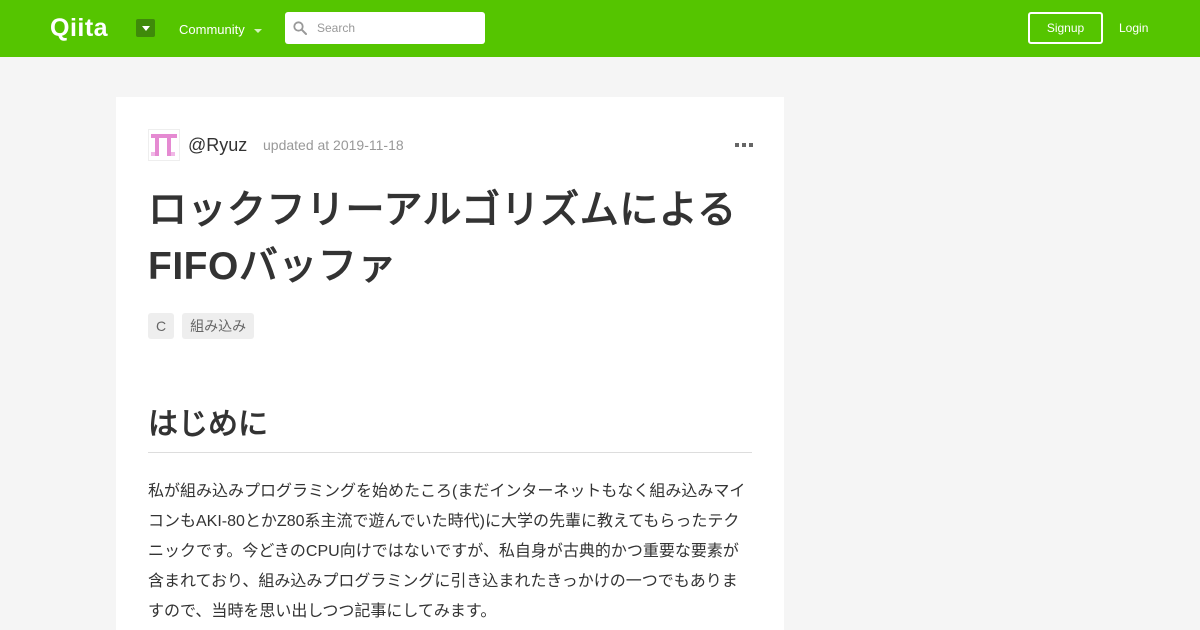  I want to click on tag-list: C 組み込み, so click(201, 326).